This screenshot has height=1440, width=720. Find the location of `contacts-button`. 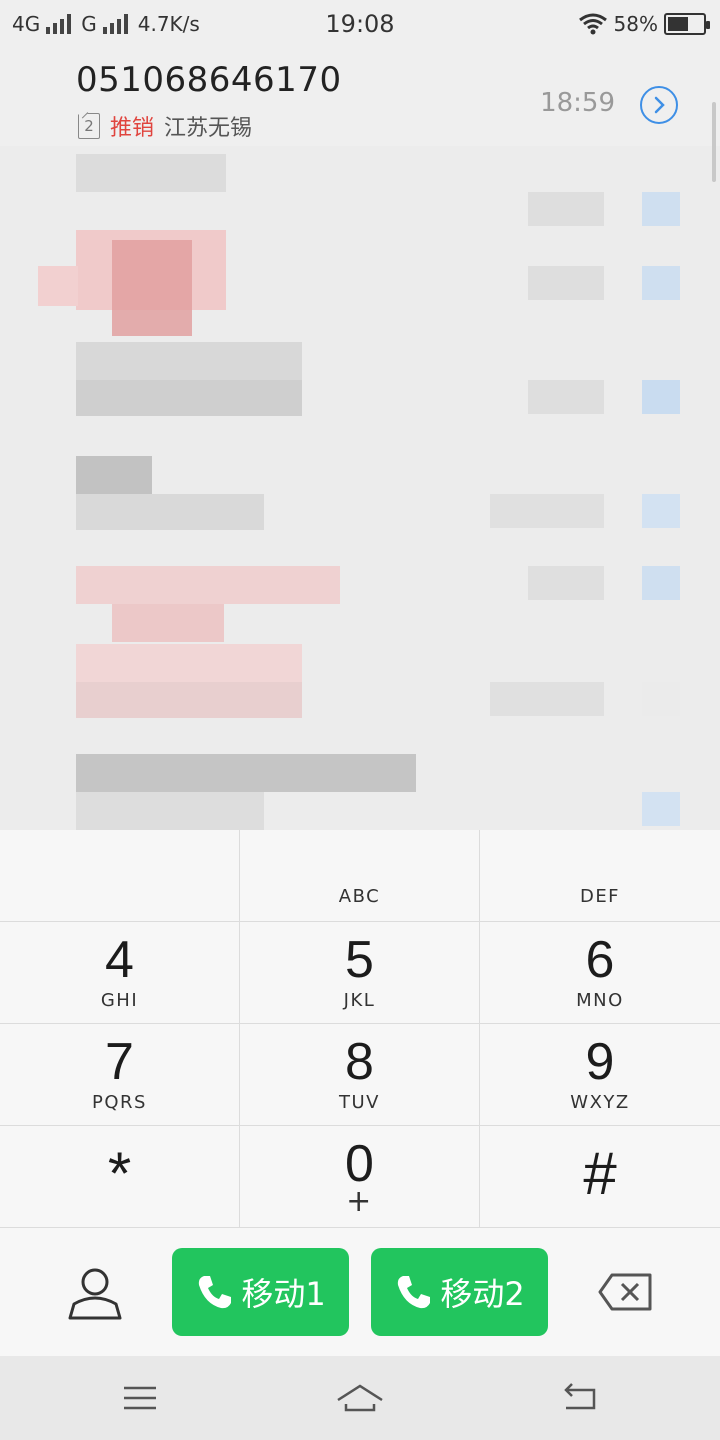

contacts-button is located at coordinates (95, 1293).